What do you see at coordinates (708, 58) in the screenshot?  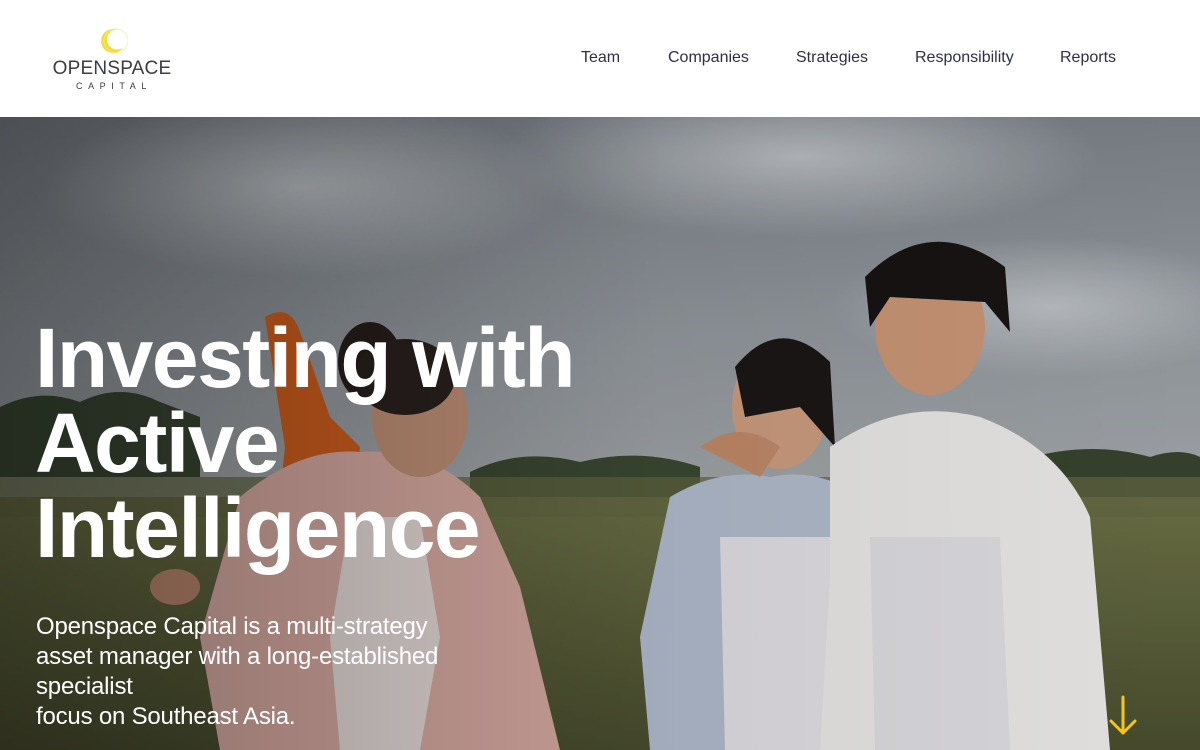 I see `nav-item-companies: Companies` at bounding box center [708, 58].